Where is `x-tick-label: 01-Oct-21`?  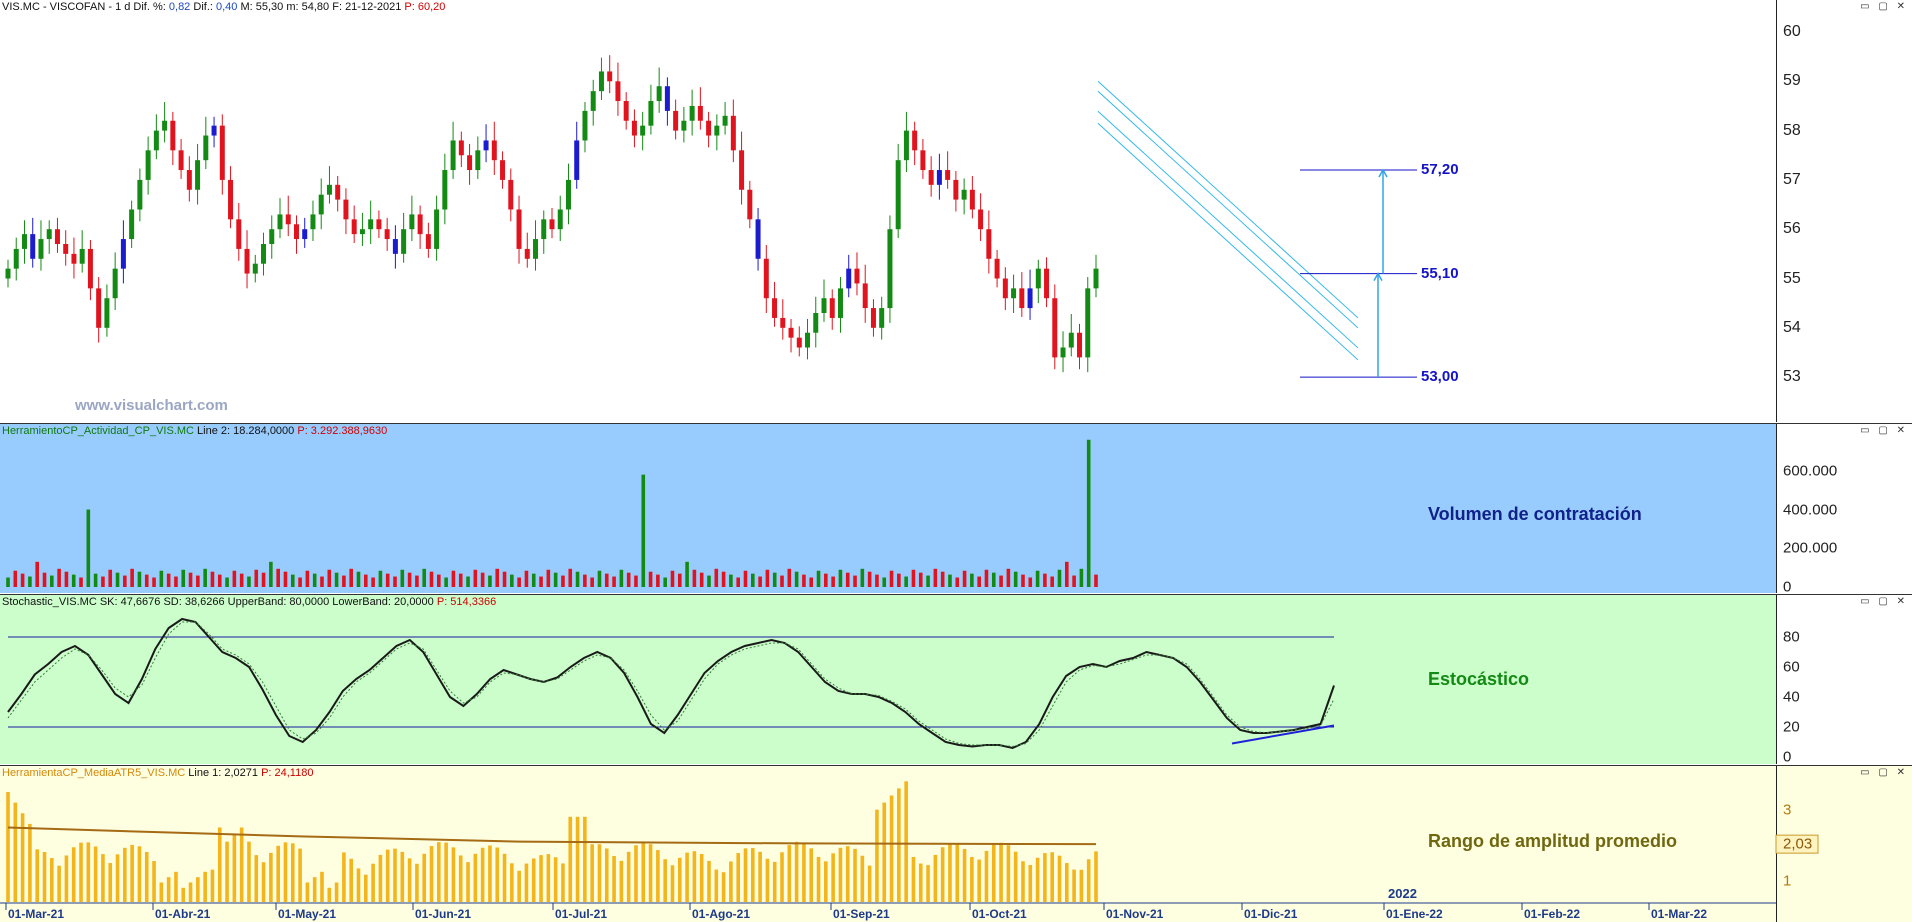 x-tick-label: 01-Oct-21 is located at coordinates (999, 914).